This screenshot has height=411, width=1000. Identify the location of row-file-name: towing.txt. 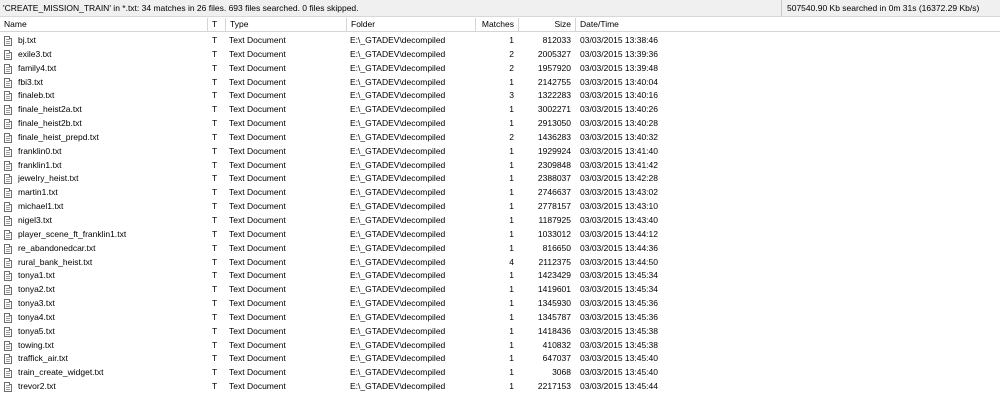
(36, 344).